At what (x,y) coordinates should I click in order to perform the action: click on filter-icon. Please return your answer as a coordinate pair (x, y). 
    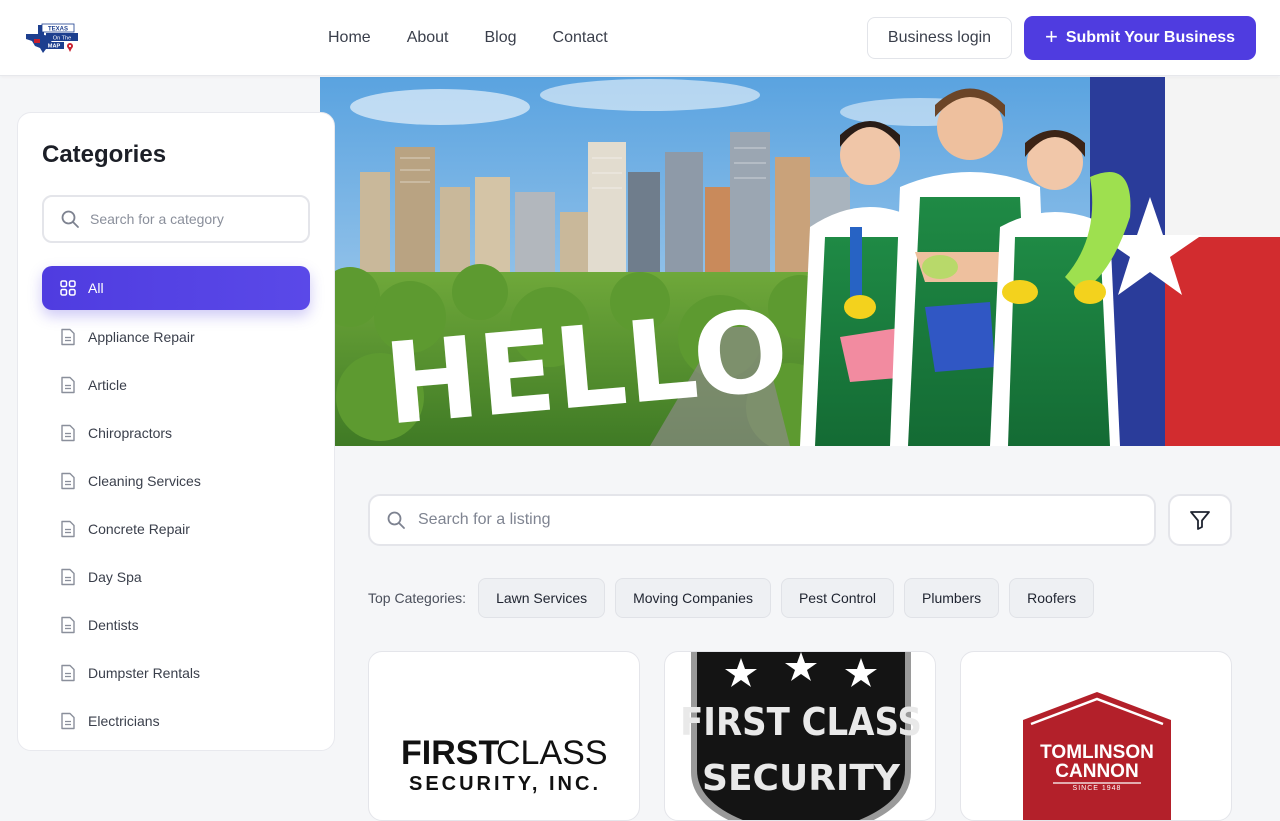
    Looking at the image, I should click on (1200, 520).